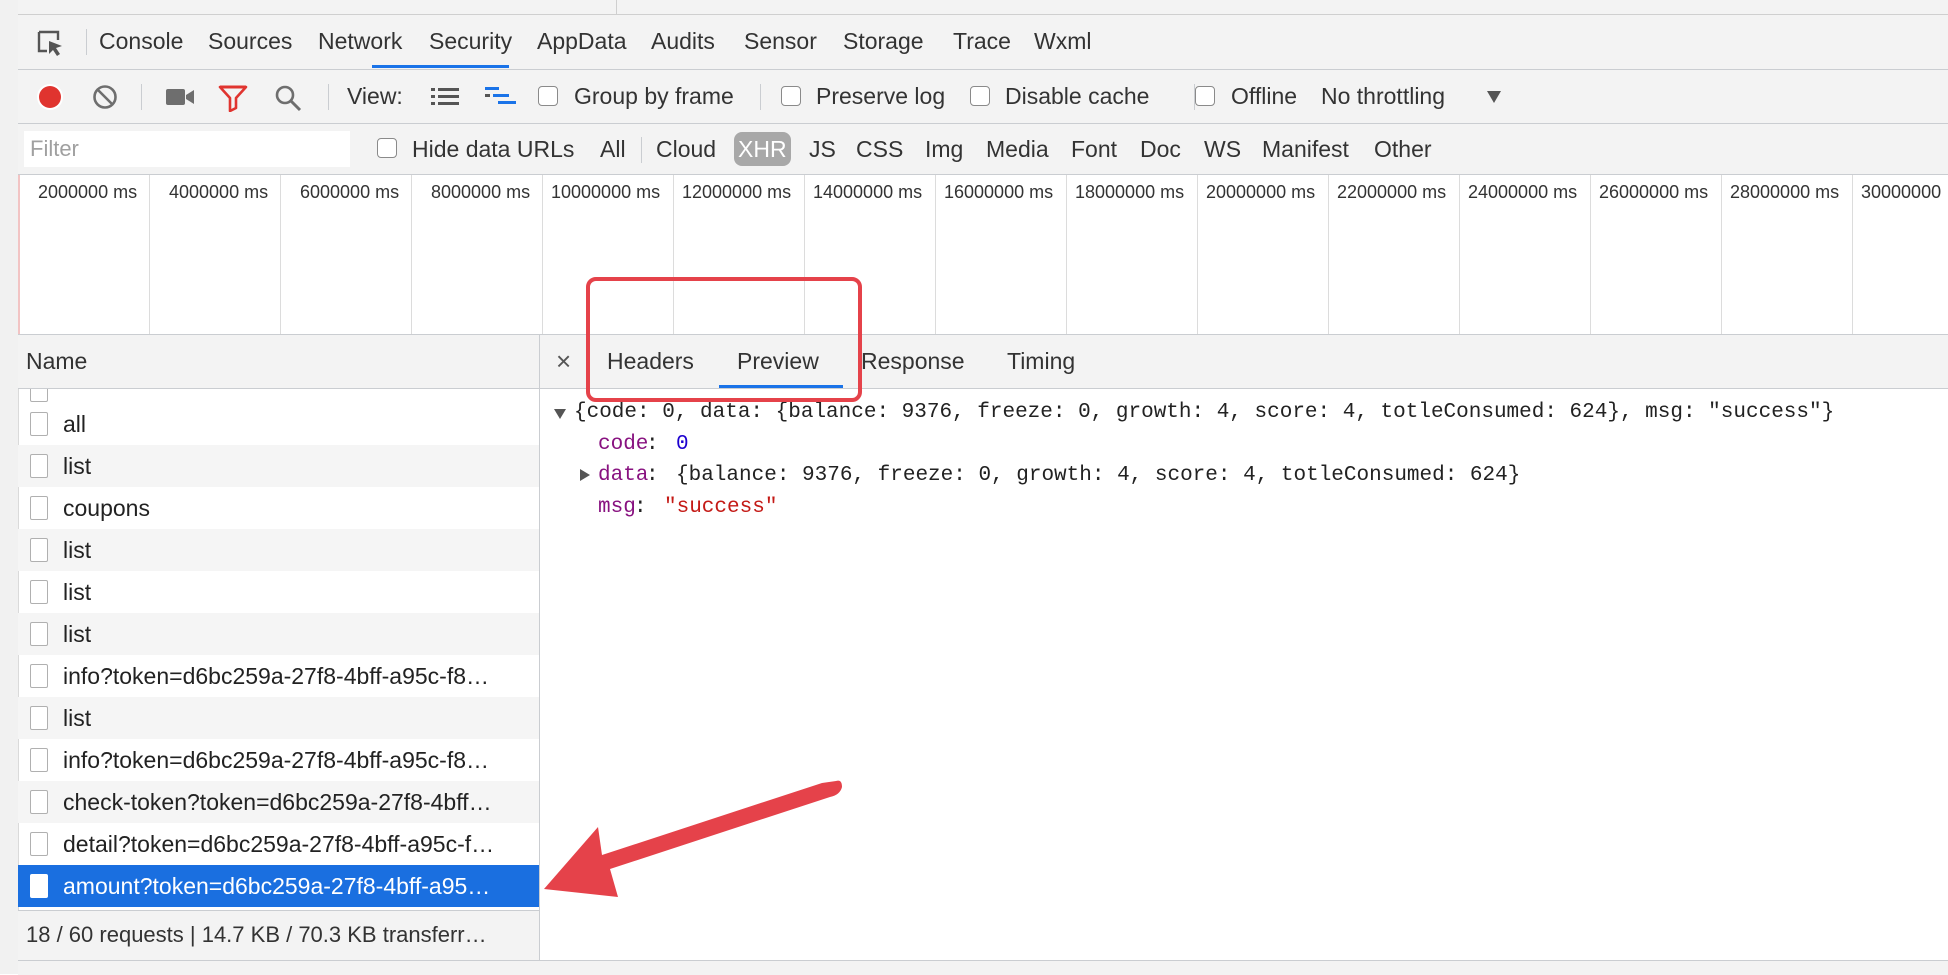  What do you see at coordinates (822, 149) in the screenshot?
I see `type-filter-js: JS` at bounding box center [822, 149].